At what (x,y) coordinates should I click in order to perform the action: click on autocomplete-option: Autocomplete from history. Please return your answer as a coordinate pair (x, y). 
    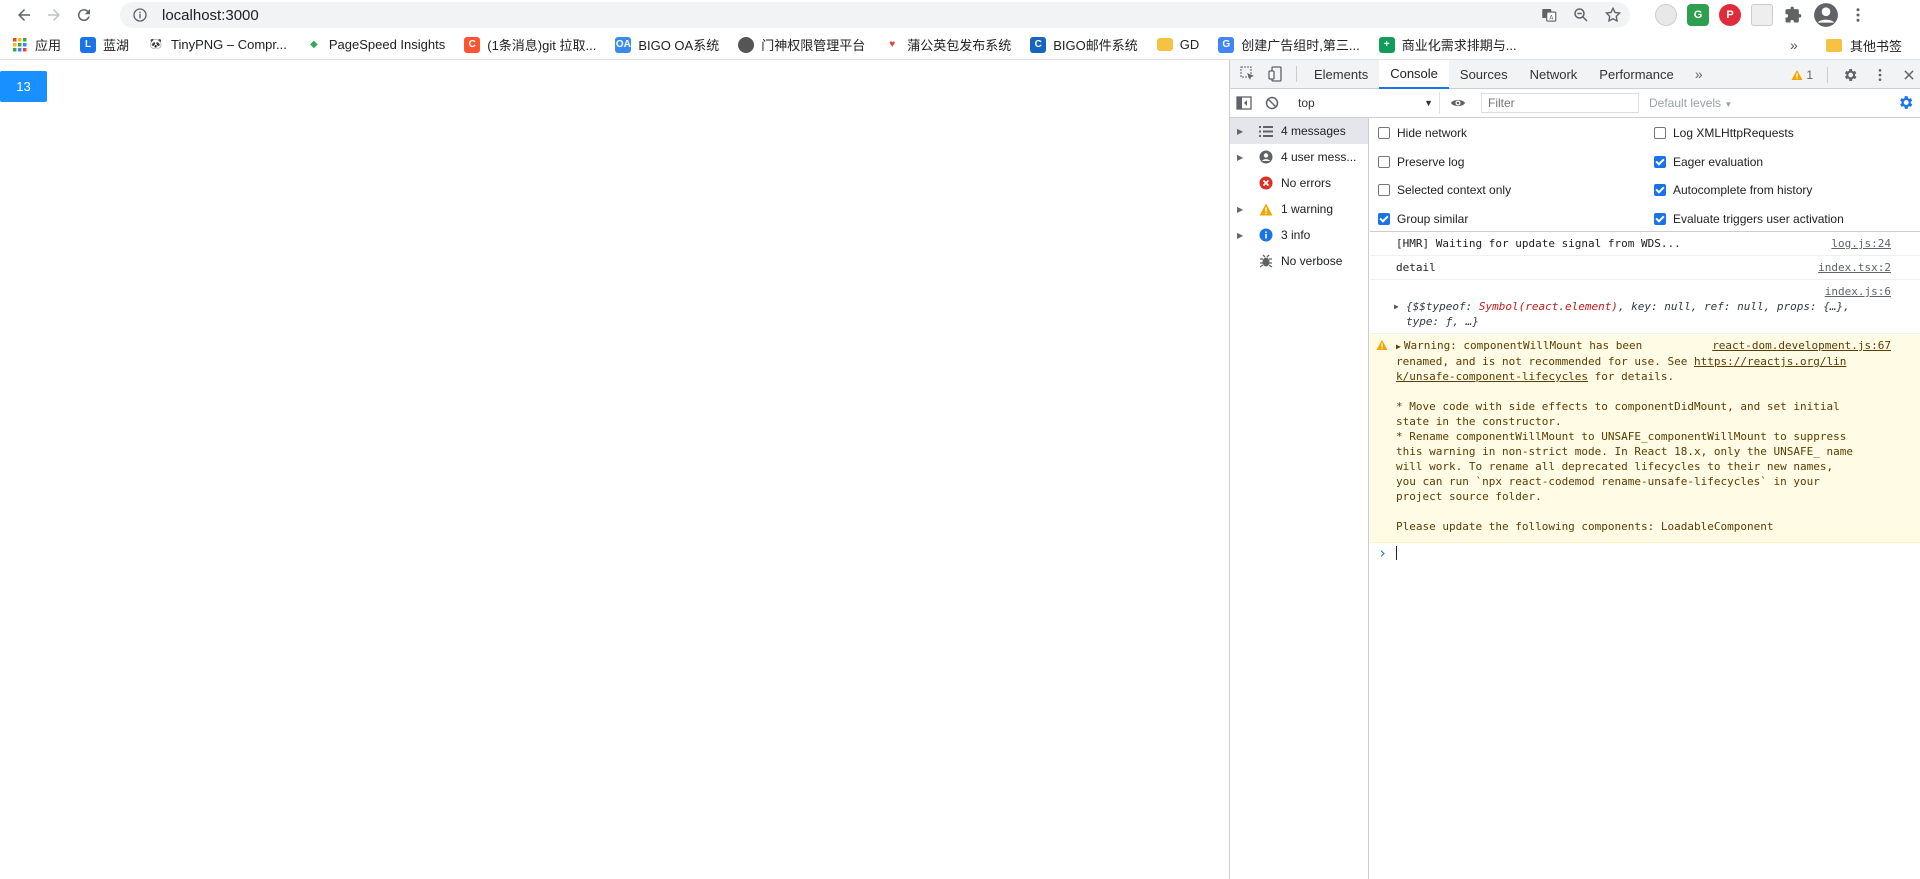
    Looking at the image, I should click on (1733, 190).